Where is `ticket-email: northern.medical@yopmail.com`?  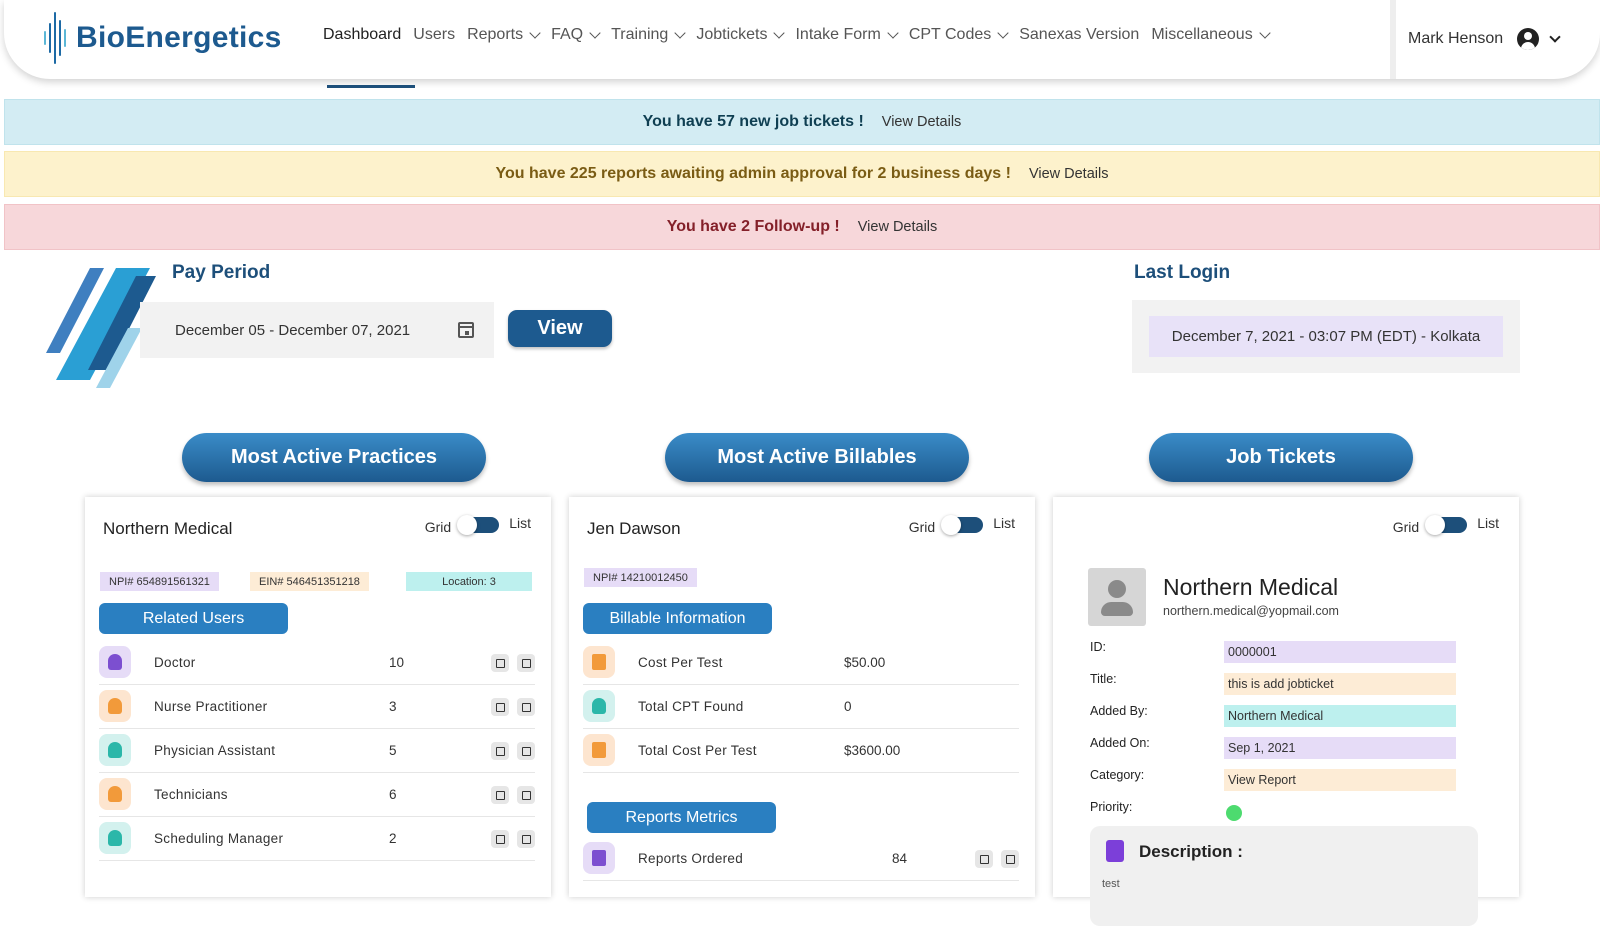 ticket-email: northern.medical@yopmail.com is located at coordinates (1251, 611).